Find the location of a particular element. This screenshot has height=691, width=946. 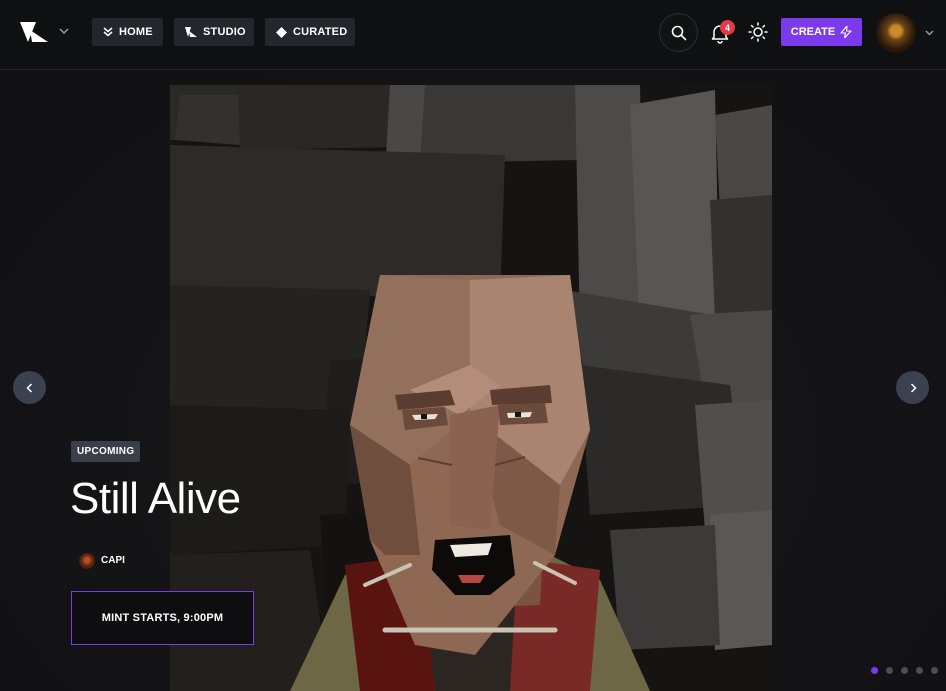

carousel-next-button is located at coordinates (912, 387).